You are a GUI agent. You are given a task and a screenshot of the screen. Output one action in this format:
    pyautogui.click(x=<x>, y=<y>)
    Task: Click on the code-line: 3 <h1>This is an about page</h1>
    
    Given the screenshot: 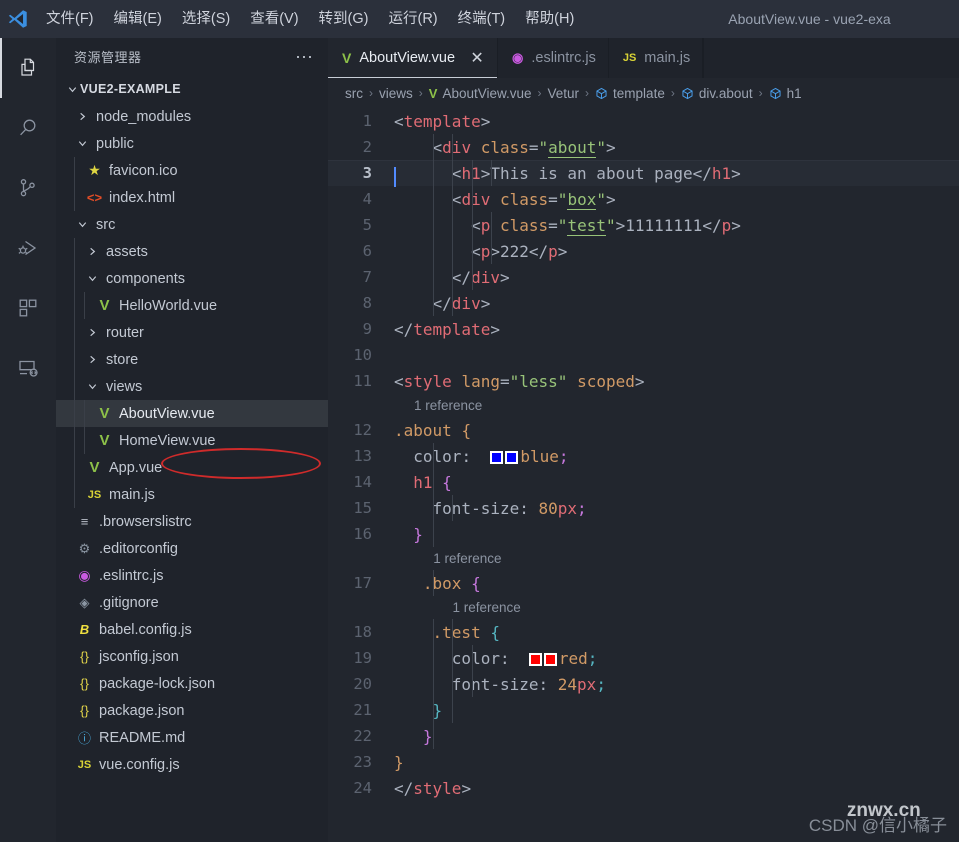 What is the action you would take?
    pyautogui.click(x=643, y=173)
    